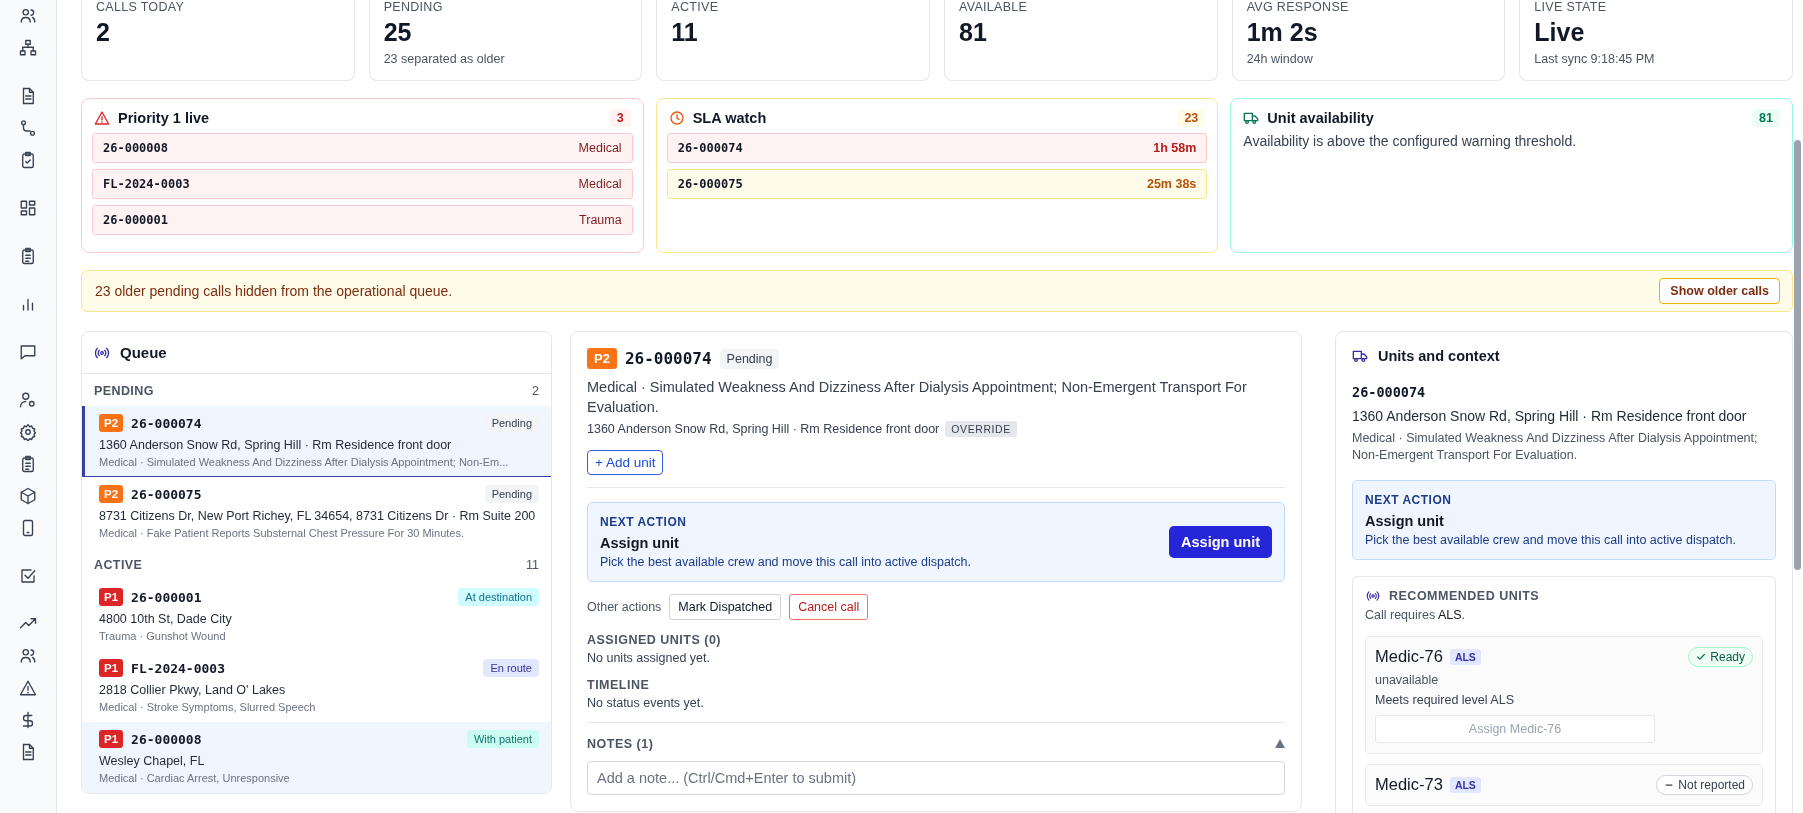 This screenshot has width=1803, height=813. I want to click on action-button: Cancel call, so click(829, 606).